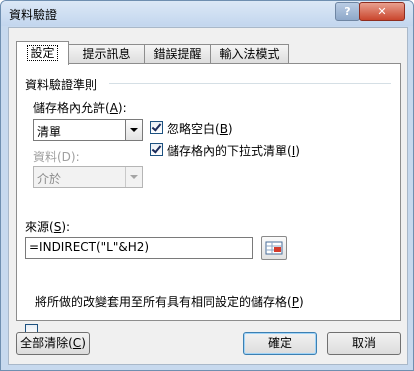 The height and width of the screenshot is (371, 414). What do you see at coordinates (207, 13) in the screenshot?
I see `title-bar: 資料驗證 ? ✕` at bounding box center [207, 13].